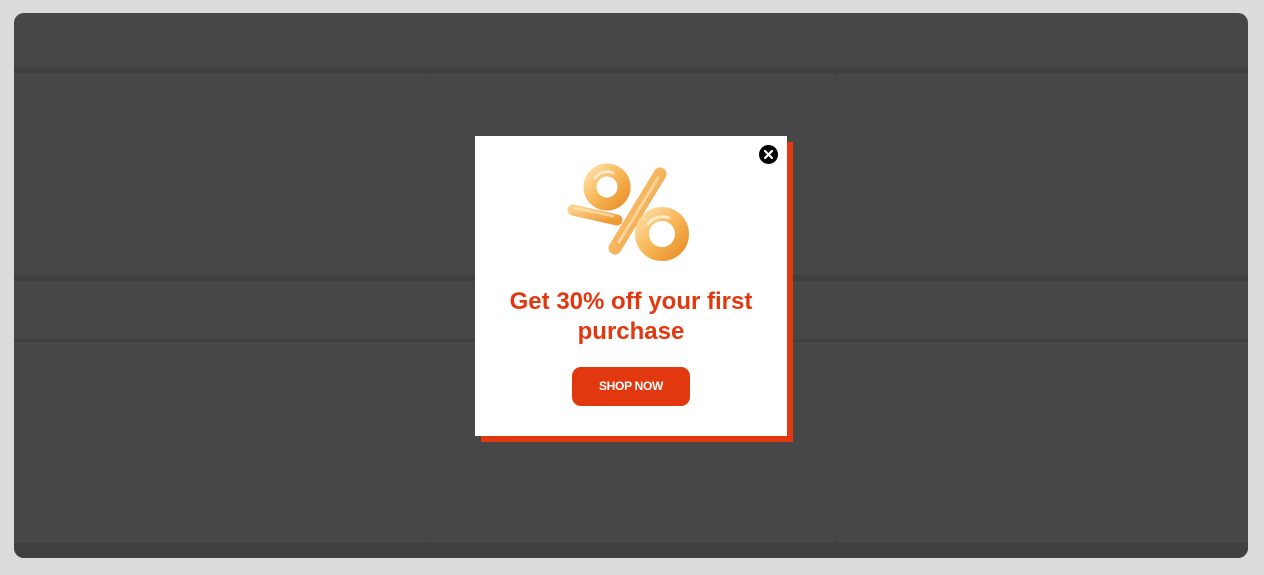 The height and width of the screenshot is (575, 1264). Describe the element at coordinates (631, 286) in the screenshot. I see `promo-popup: Get 30% off your first purchase SHOP NOW` at that location.